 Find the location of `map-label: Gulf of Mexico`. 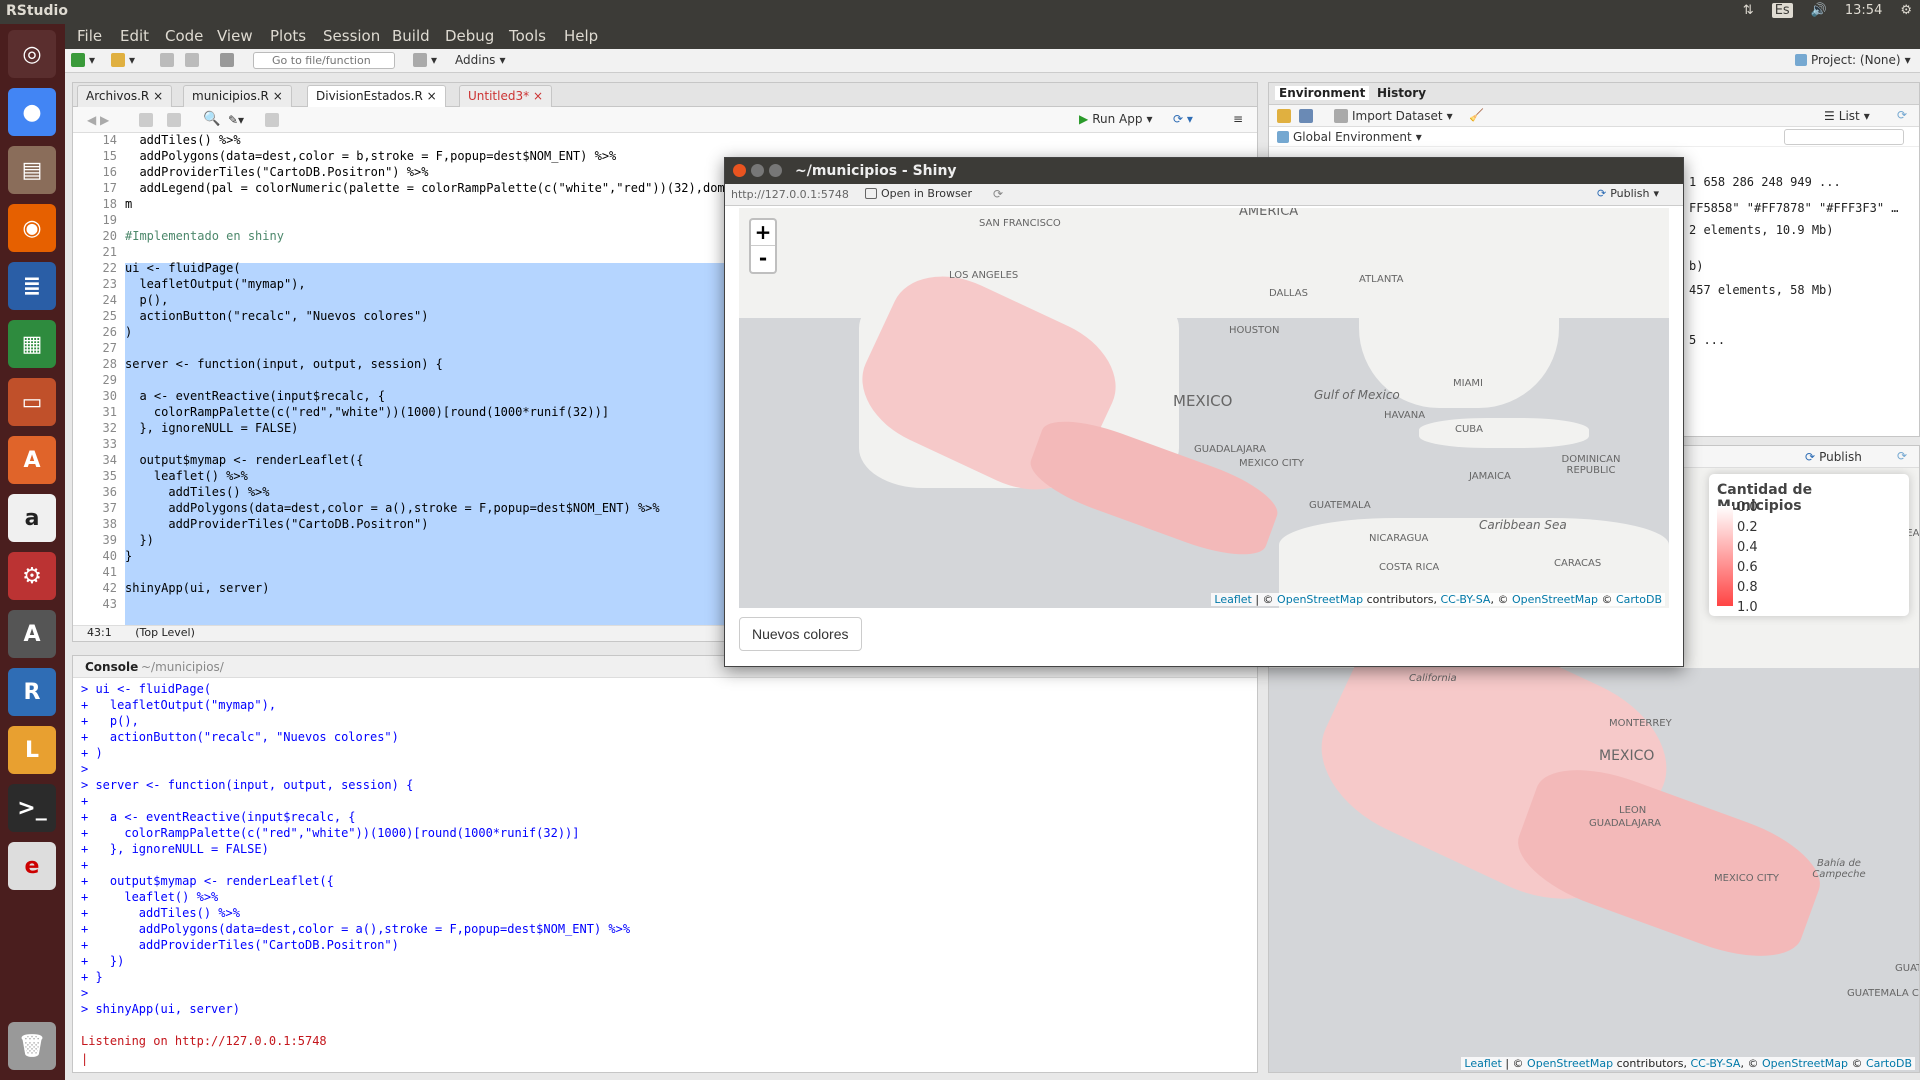

map-label: Gulf of Mexico is located at coordinates (1357, 395).